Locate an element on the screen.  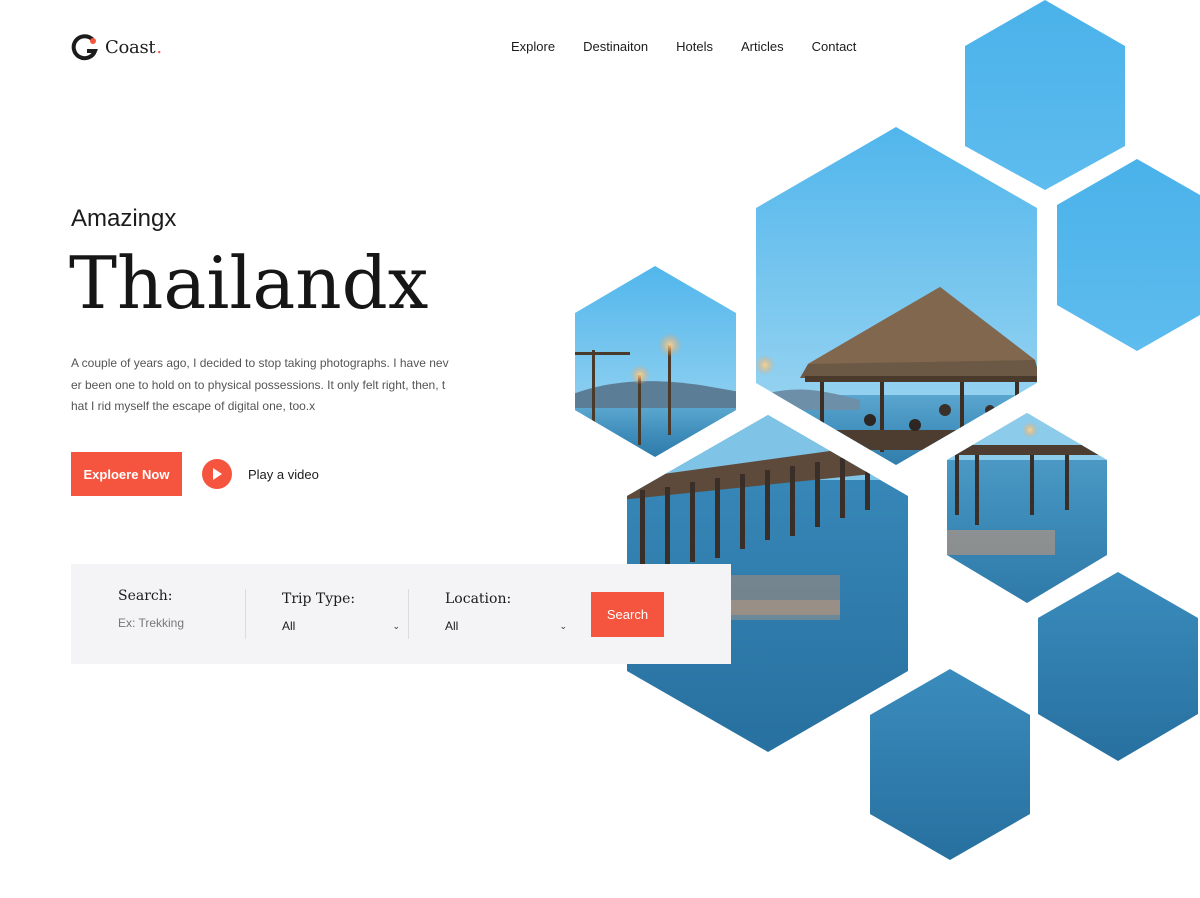
search-label: Search: is located at coordinates (145, 596).